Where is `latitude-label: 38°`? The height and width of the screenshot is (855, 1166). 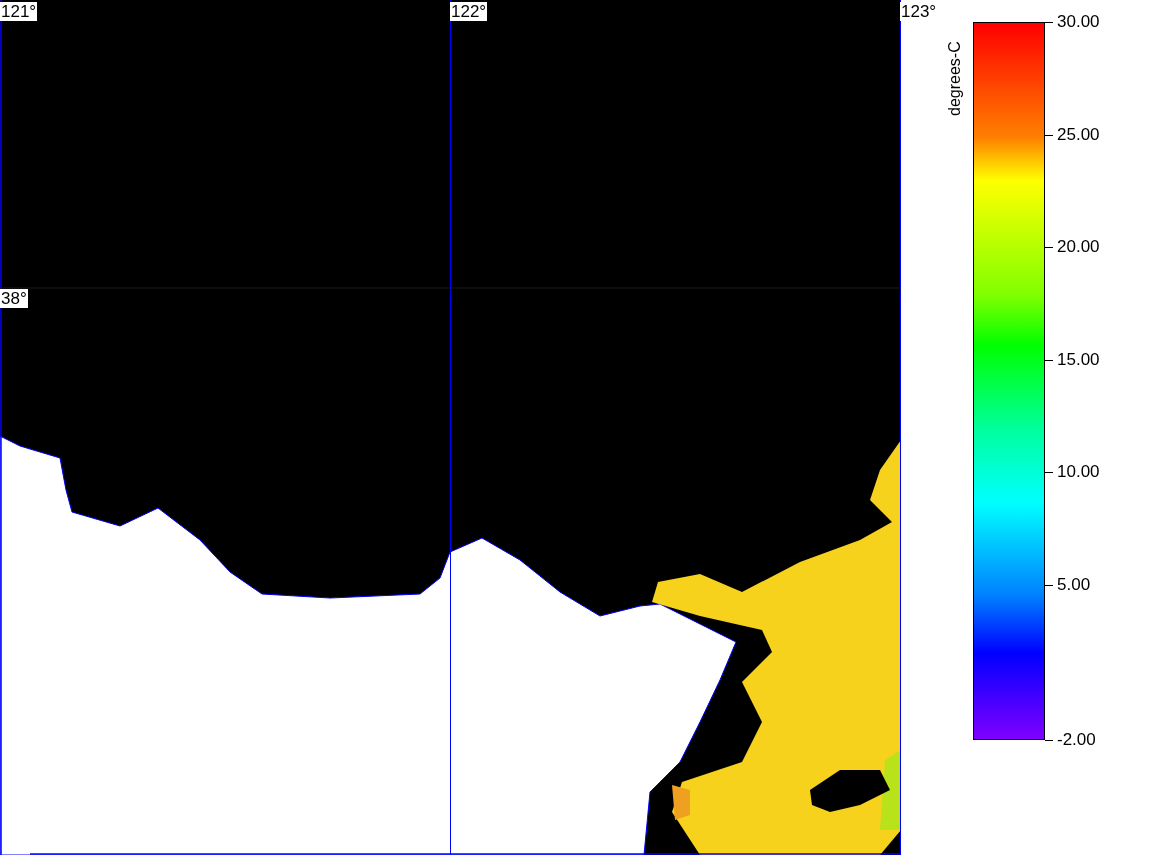 latitude-label: 38° is located at coordinates (14, 298).